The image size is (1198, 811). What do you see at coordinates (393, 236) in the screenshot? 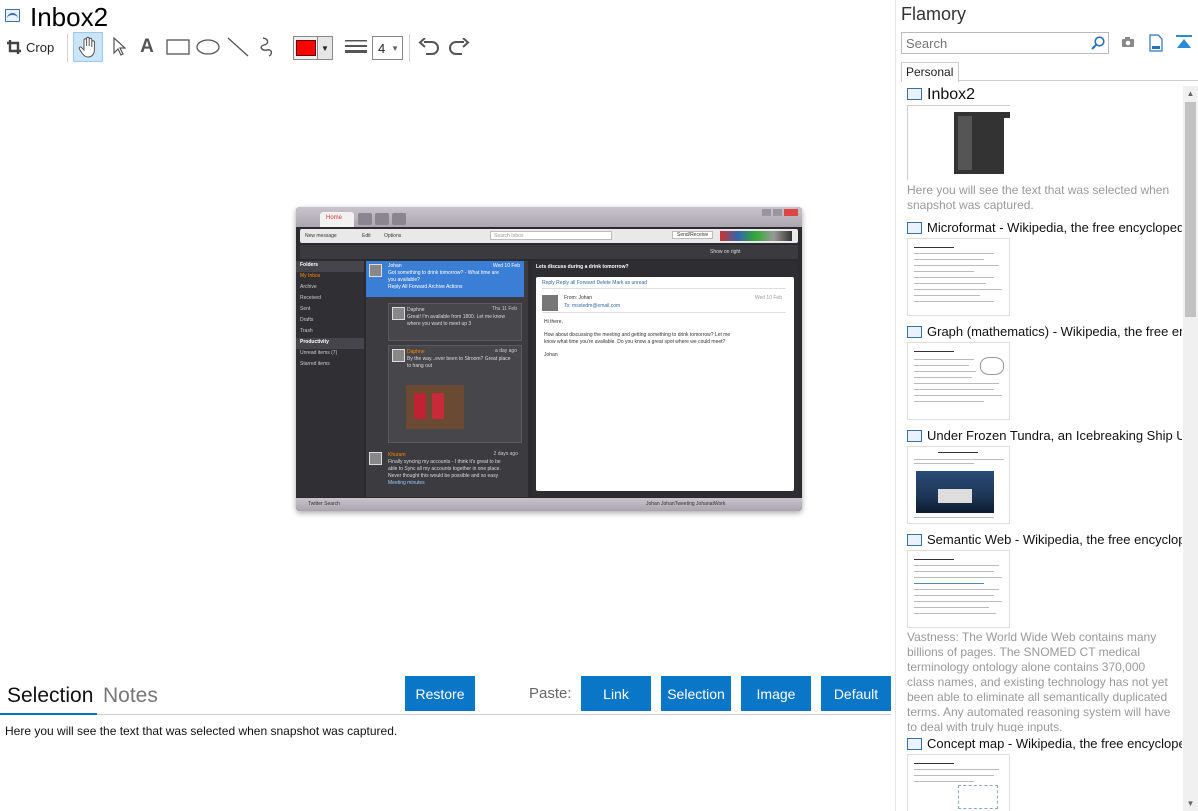
I see `shot-menu-item: Options` at bounding box center [393, 236].